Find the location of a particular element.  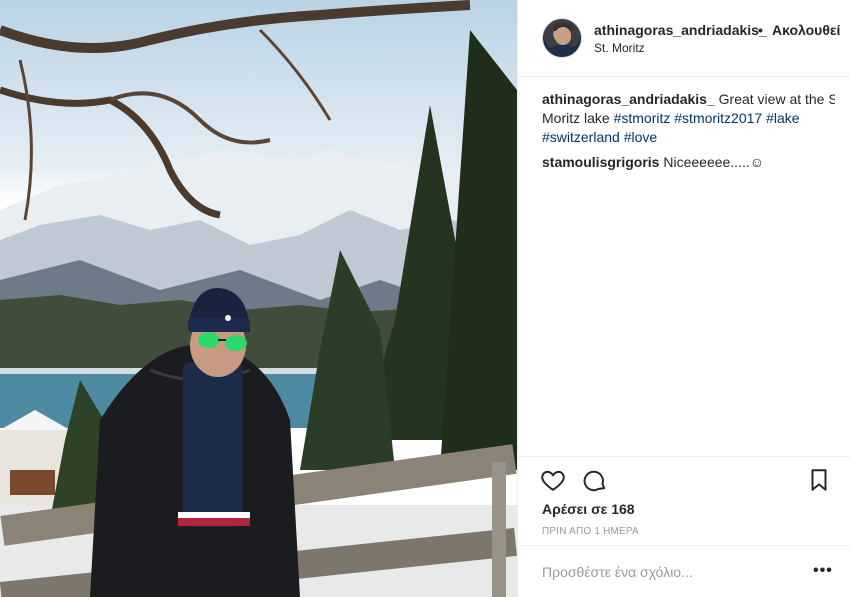

post-timestamp: ΠΡΙΝ ΑΠΟ 1 ΗΜΕΡΑ is located at coordinates (590, 531).